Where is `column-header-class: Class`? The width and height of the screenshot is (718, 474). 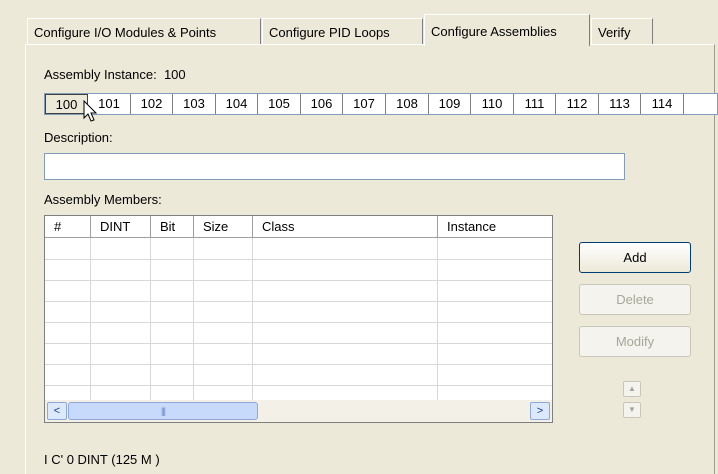
column-header-class: Class is located at coordinates (345, 227).